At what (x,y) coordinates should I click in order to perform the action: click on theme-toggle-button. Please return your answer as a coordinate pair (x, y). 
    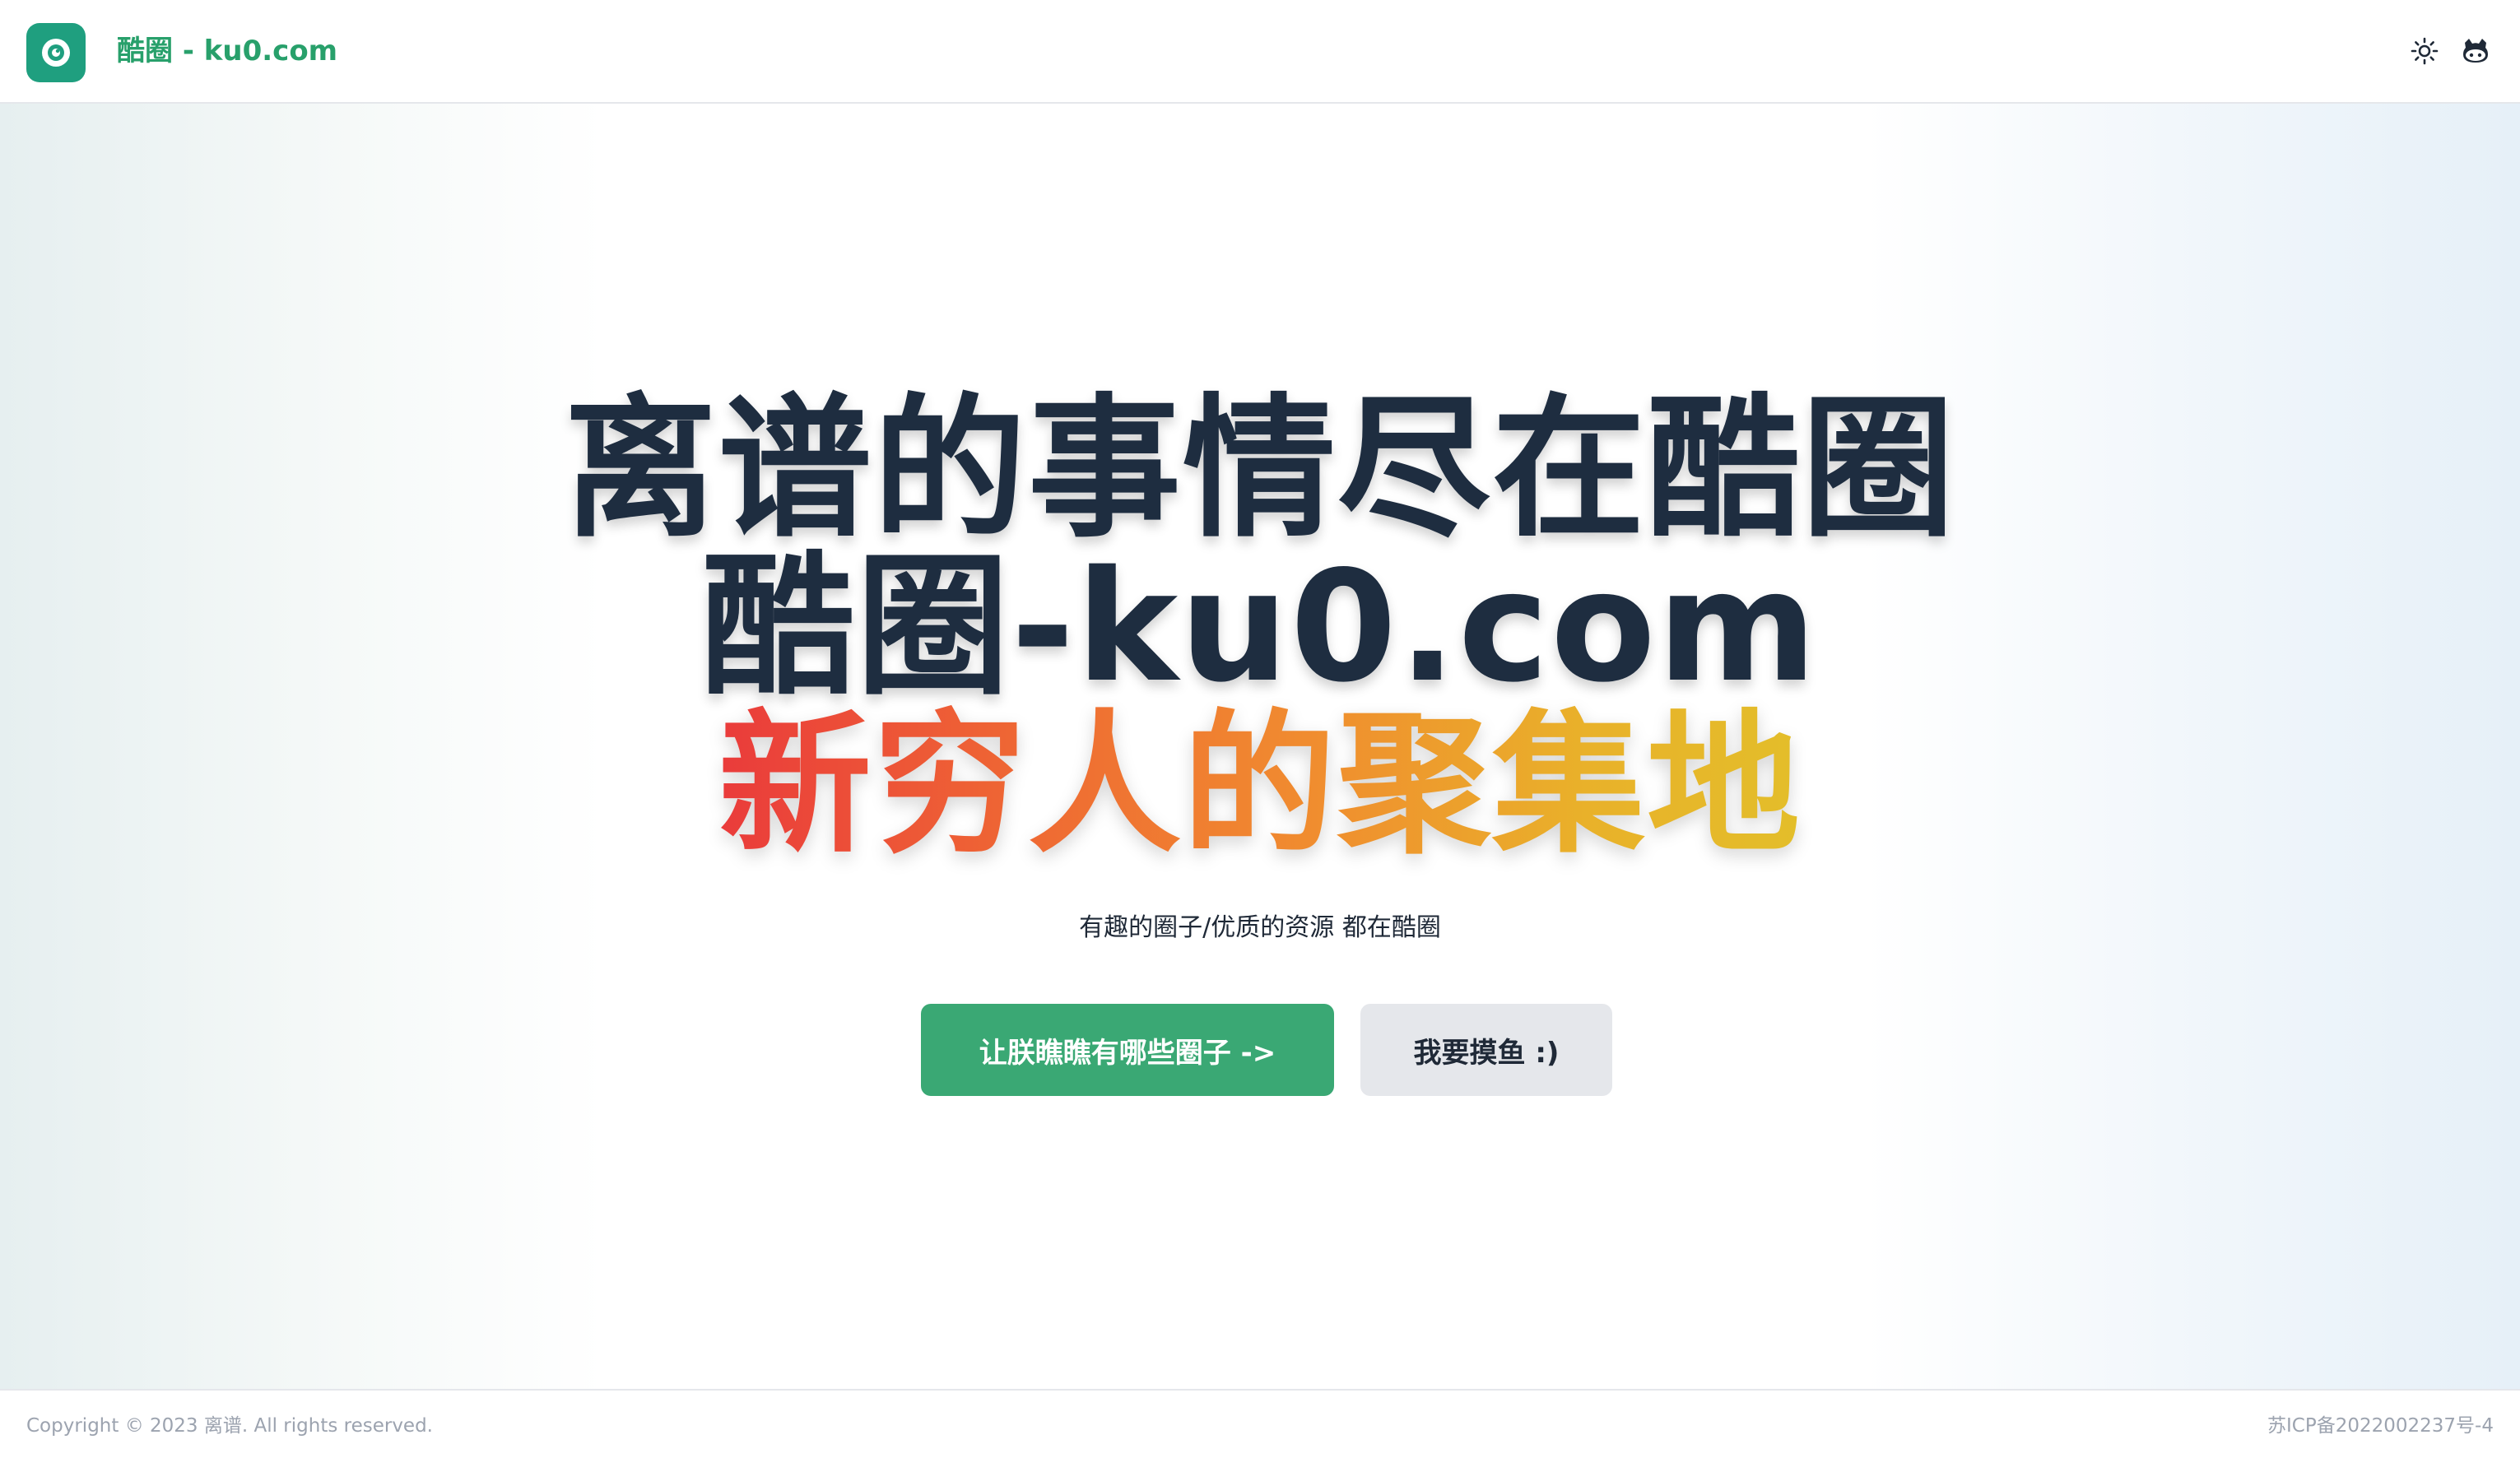
    Looking at the image, I should click on (2424, 51).